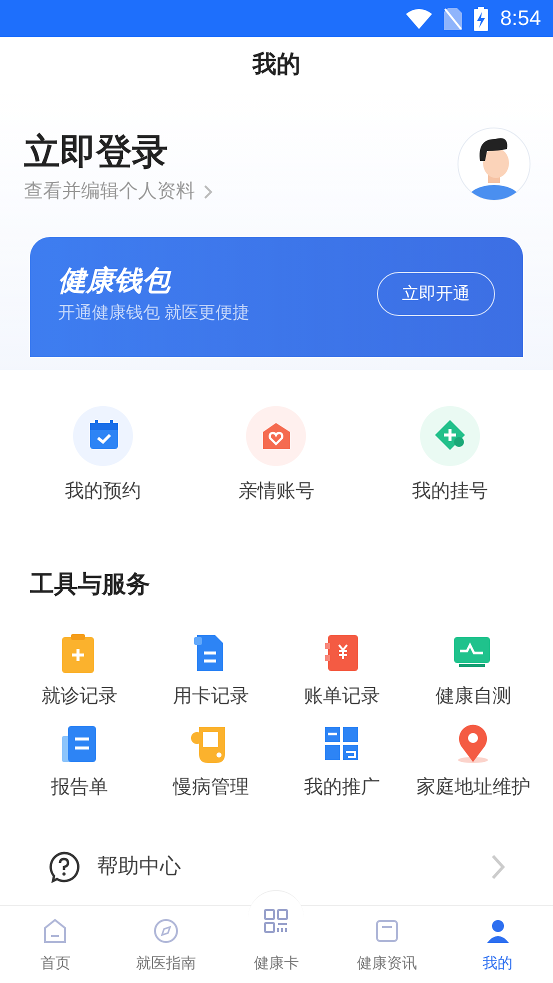 This screenshot has height=983, width=553. I want to click on tab: 就医指南, so click(166, 944).